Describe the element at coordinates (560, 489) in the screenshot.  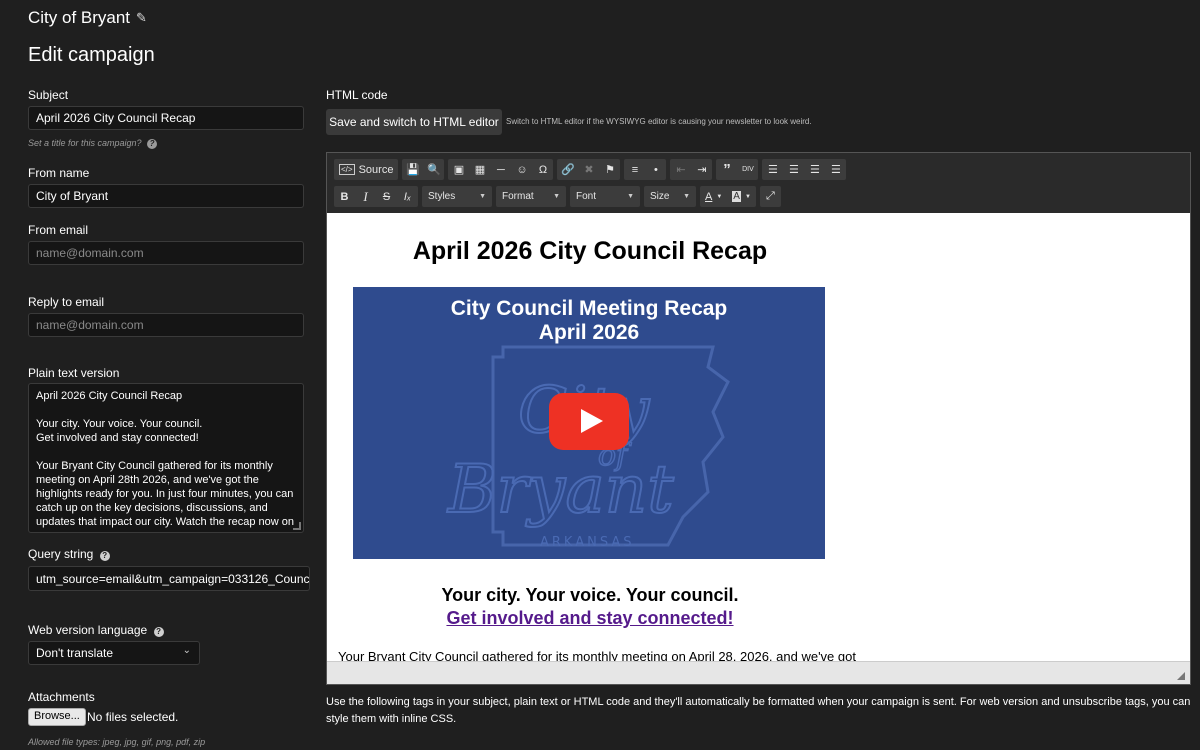
I see `script-bryant-text: Bryant` at that location.